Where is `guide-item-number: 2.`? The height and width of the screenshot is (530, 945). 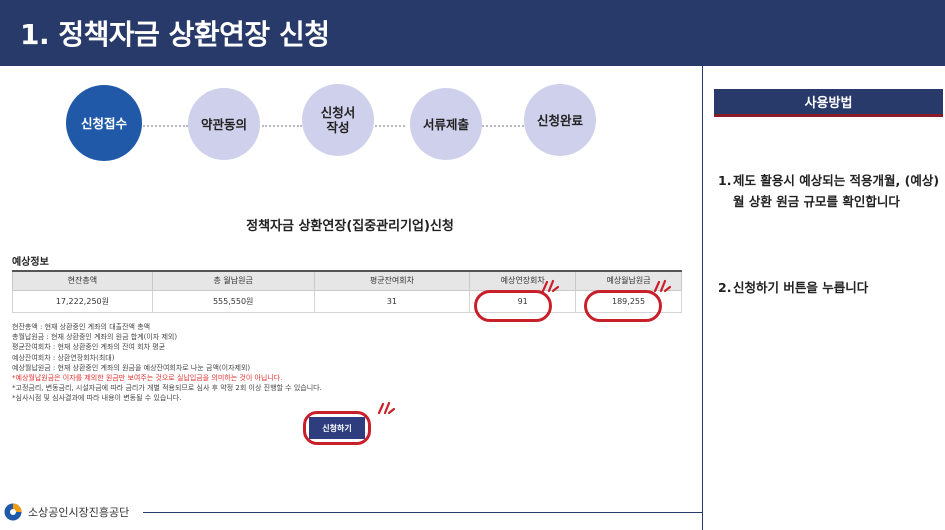
guide-item-number: 2. is located at coordinates (725, 287).